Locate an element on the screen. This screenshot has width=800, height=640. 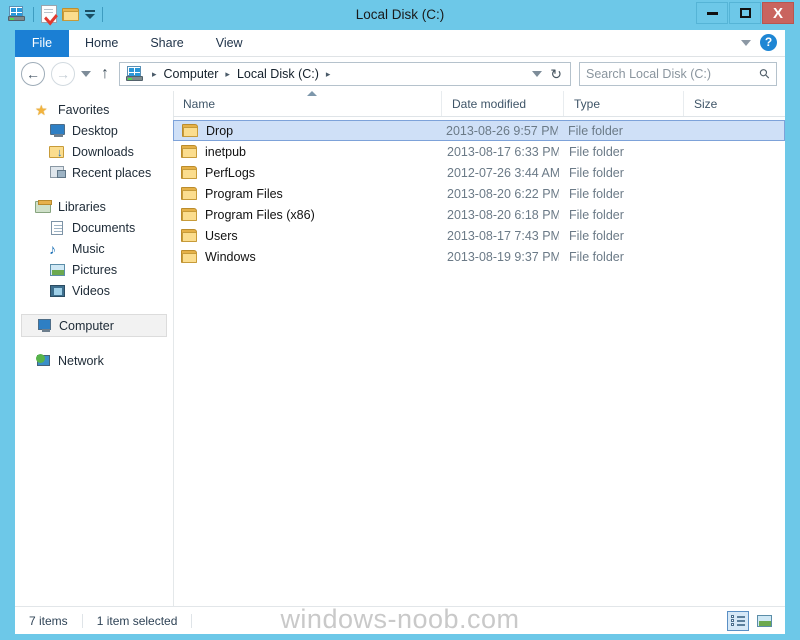
maximize-button is located at coordinates (745, 13).